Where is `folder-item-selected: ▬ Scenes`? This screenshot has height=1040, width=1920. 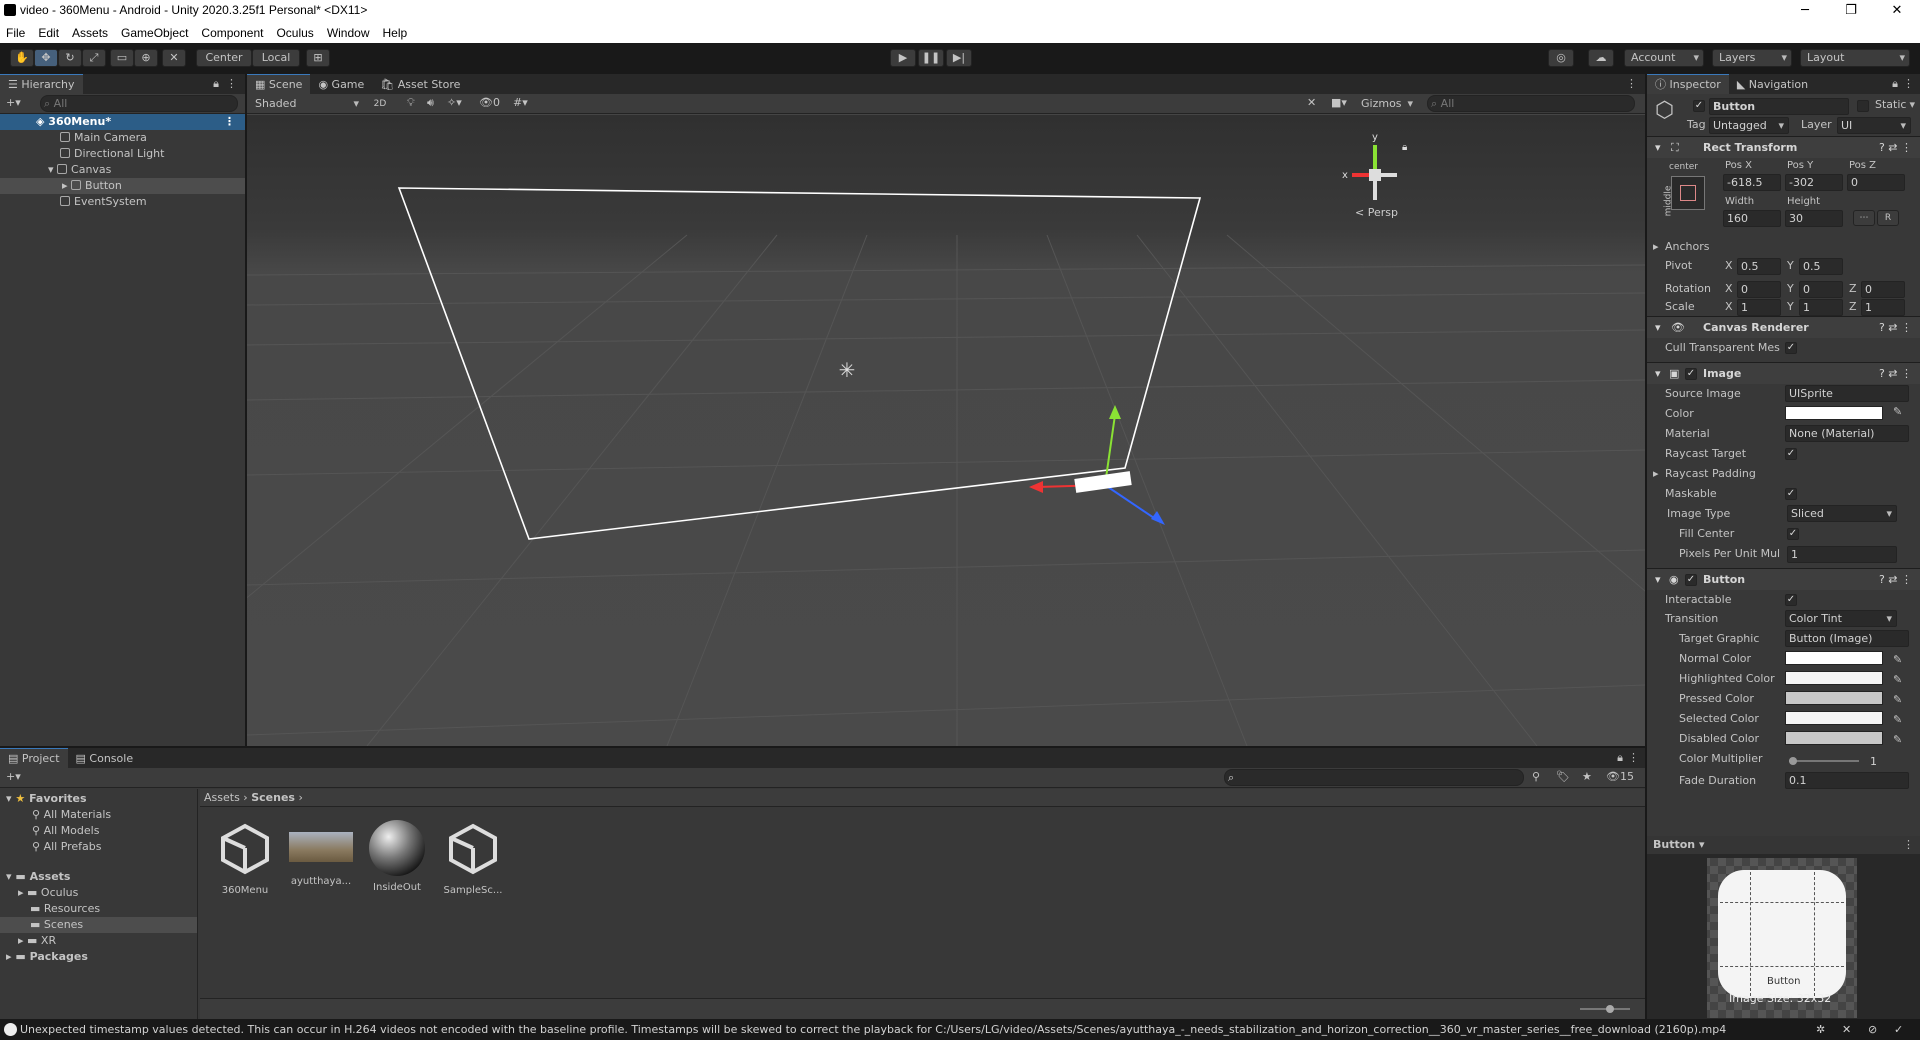 folder-item-selected: ▬ Scenes is located at coordinates (98, 925).